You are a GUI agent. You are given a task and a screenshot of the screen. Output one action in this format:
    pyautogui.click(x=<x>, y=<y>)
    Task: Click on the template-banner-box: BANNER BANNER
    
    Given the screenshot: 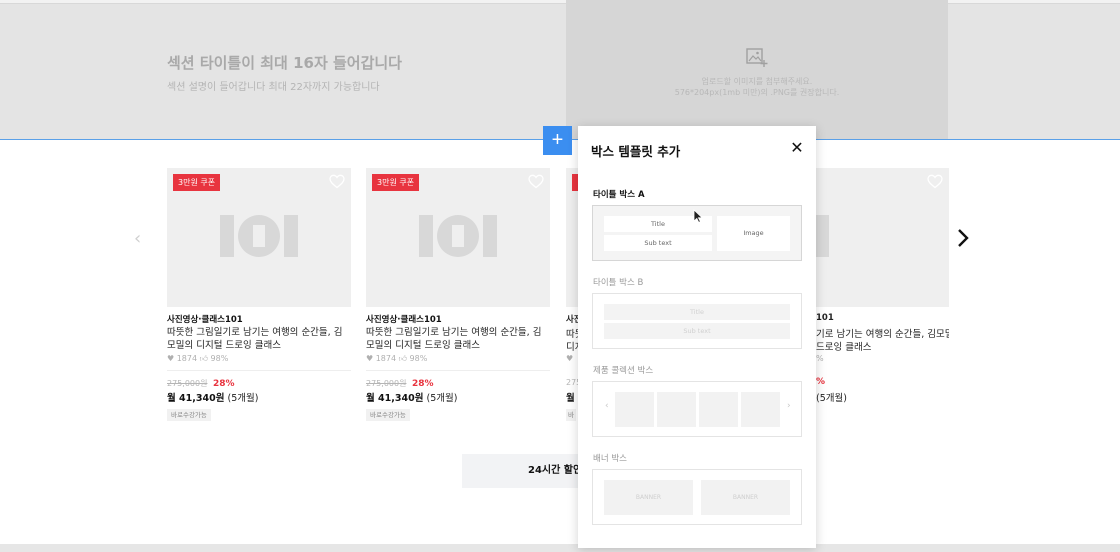 What is the action you would take?
    pyautogui.click(x=697, y=497)
    